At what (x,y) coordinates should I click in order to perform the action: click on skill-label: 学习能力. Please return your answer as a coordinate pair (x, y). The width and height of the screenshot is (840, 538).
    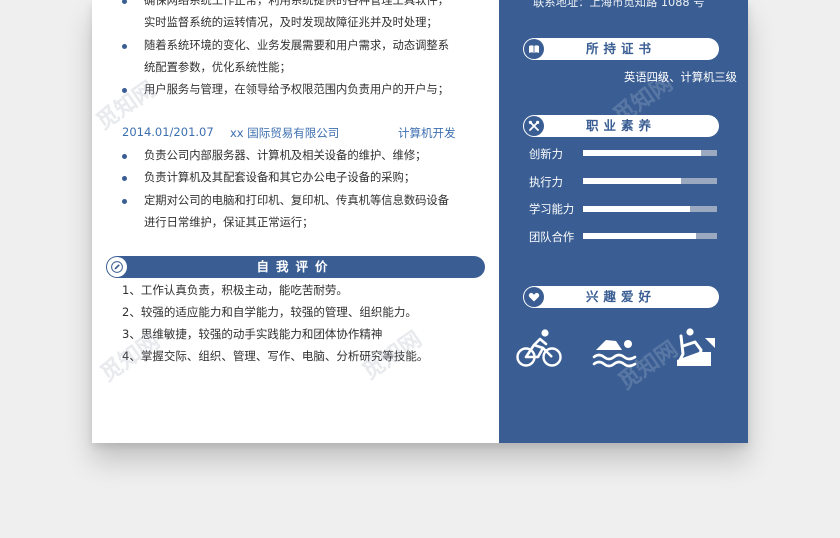
    Looking at the image, I should click on (552, 209).